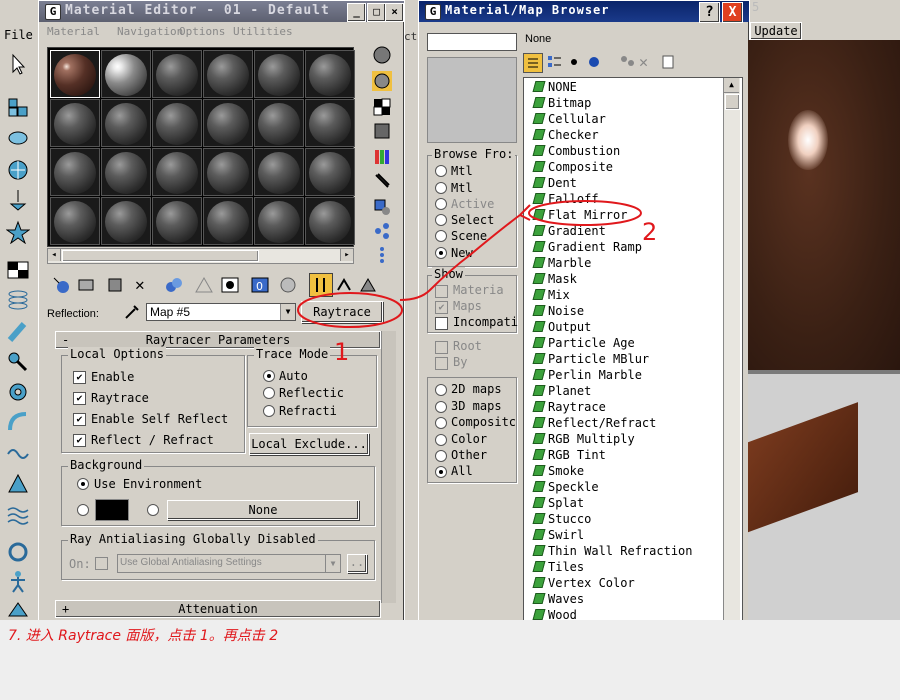 Image resolution: width=900 pixels, height=700 pixels. What do you see at coordinates (583, 344) in the screenshot?
I see `map-list-item: Particle Age` at bounding box center [583, 344].